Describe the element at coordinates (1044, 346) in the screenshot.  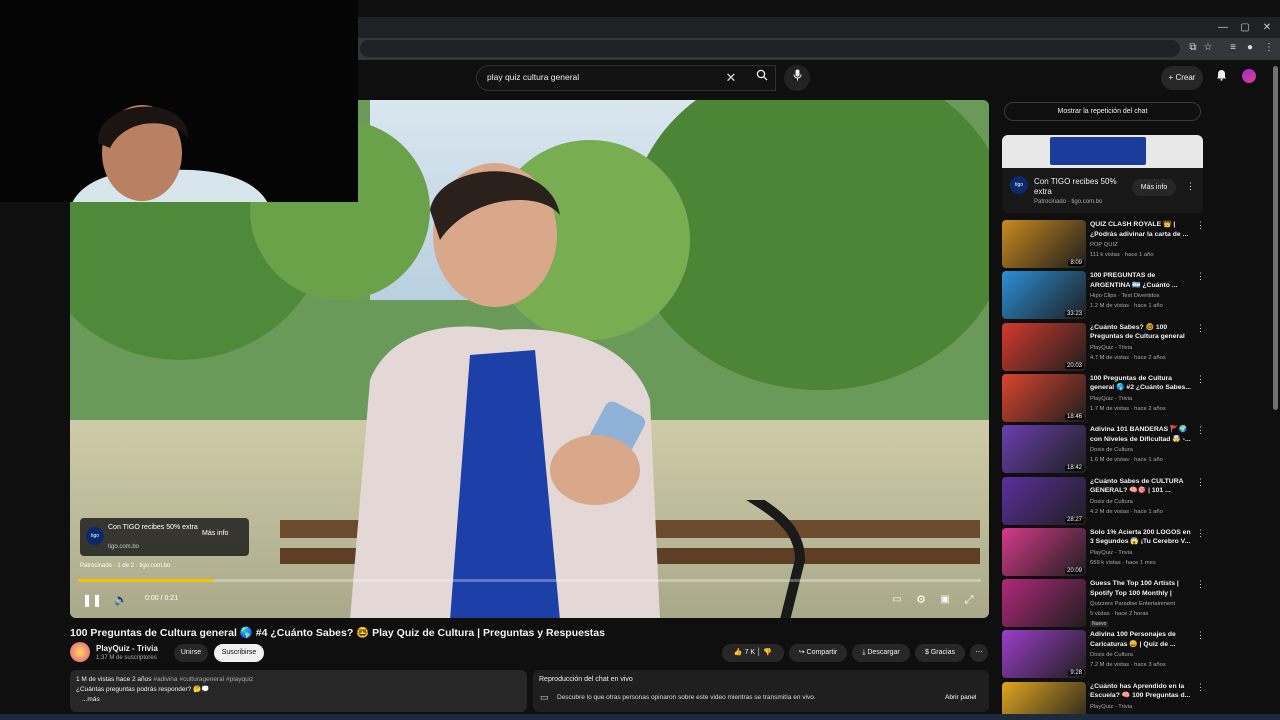
I see `video-thumbnail: 20:03` at that location.